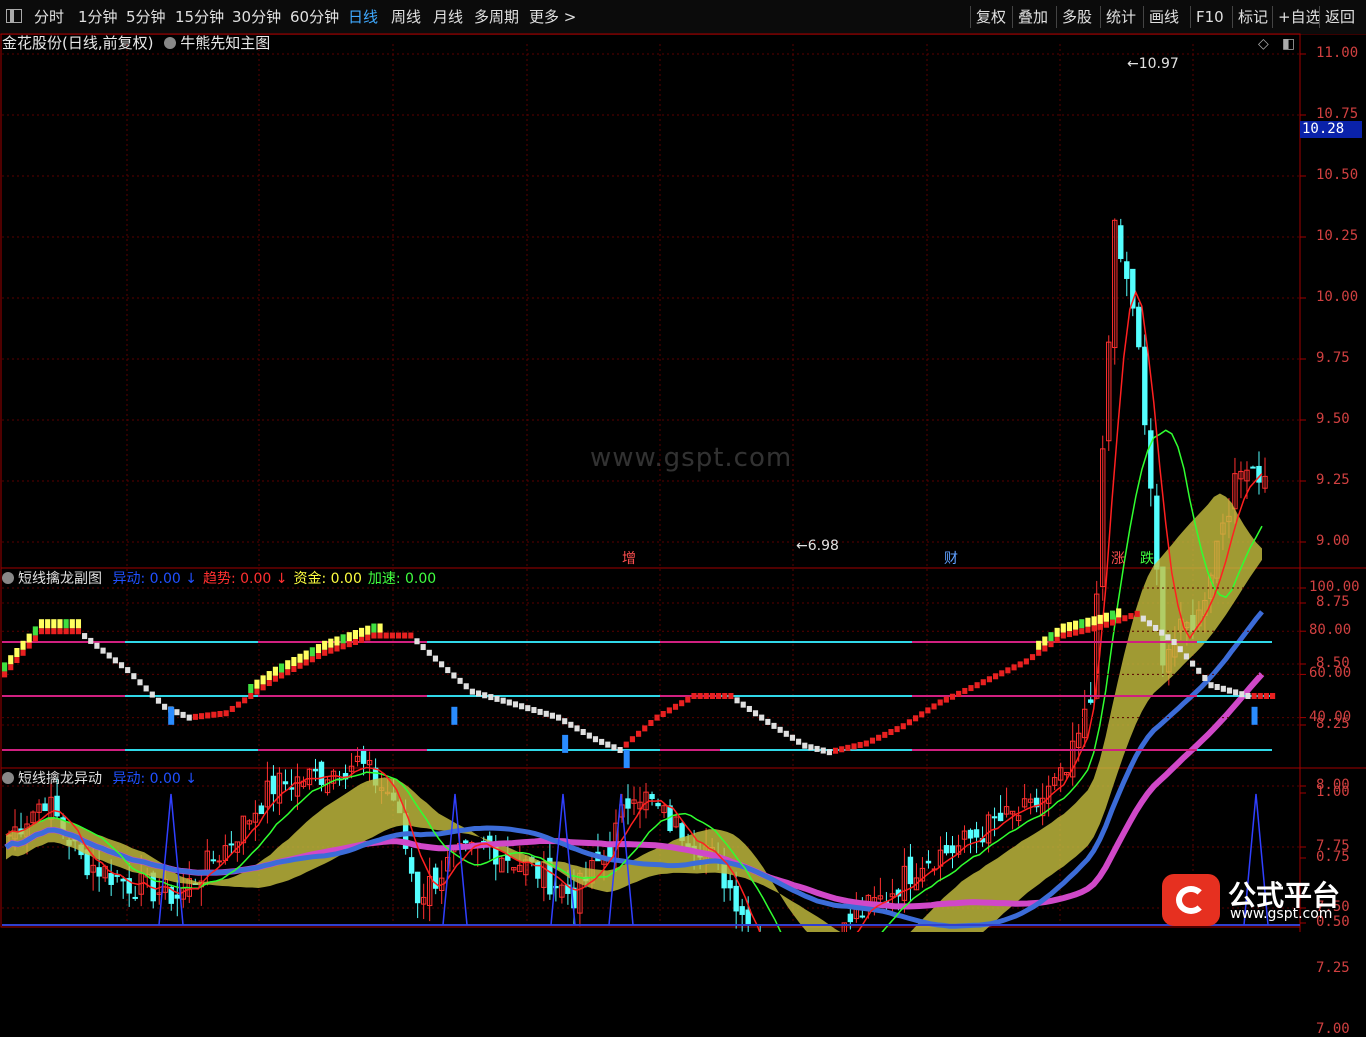 The width and height of the screenshot is (1366, 1037). What do you see at coordinates (1337, 236) in the screenshot?
I see `price-tick-label: 10.25` at bounding box center [1337, 236].